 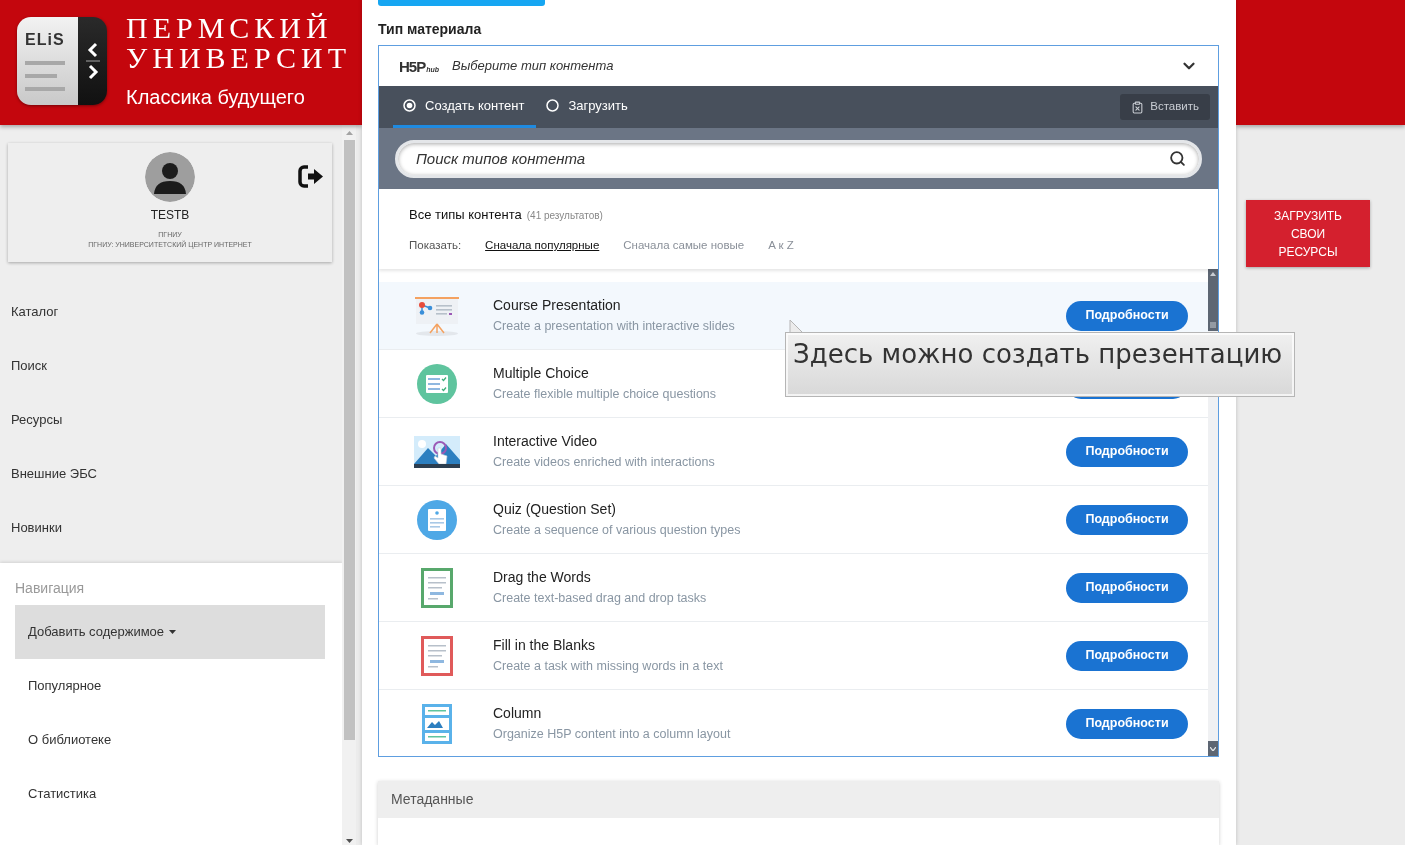 I want to click on section-title: Навигация, so click(x=50, y=588).